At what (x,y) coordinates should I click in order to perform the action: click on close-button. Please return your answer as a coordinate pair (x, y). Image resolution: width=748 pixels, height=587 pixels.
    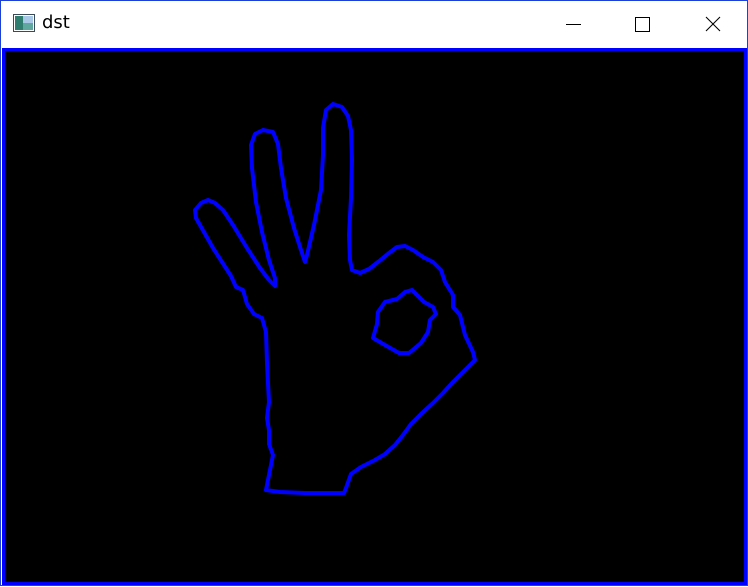
    Looking at the image, I should click on (712, 24).